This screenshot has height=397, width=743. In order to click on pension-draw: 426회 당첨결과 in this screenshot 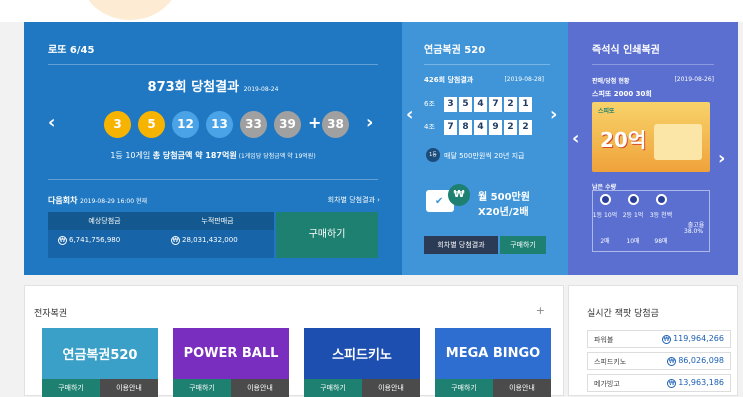, I will do `click(449, 80)`.